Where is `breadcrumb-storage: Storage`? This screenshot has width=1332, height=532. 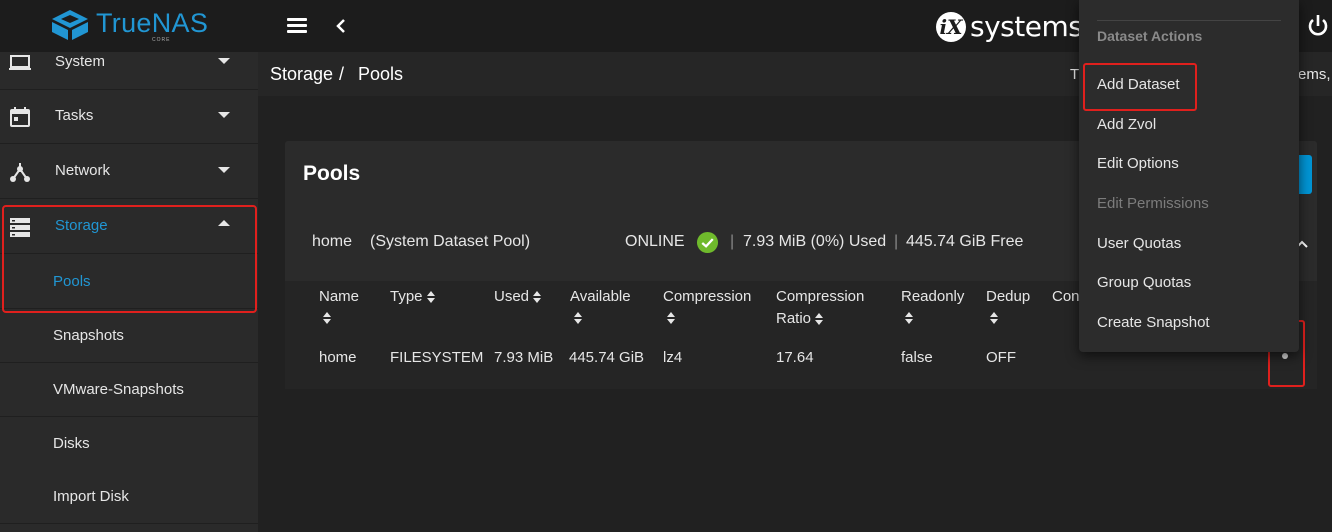 breadcrumb-storage: Storage is located at coordinates (301, 74).